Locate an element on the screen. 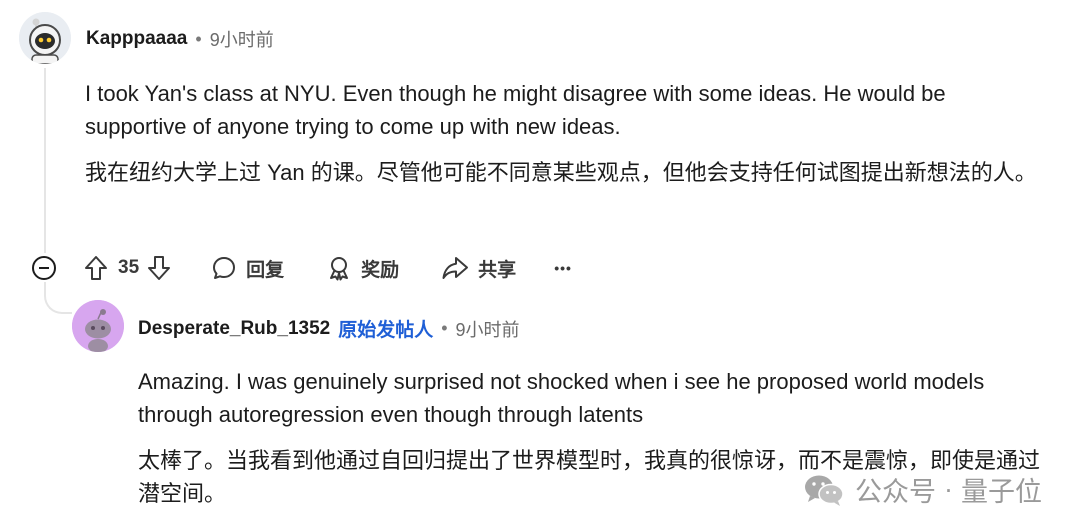 This screenshot has height=531, width=1080. reply-connector is located at coordinates (58, 298).